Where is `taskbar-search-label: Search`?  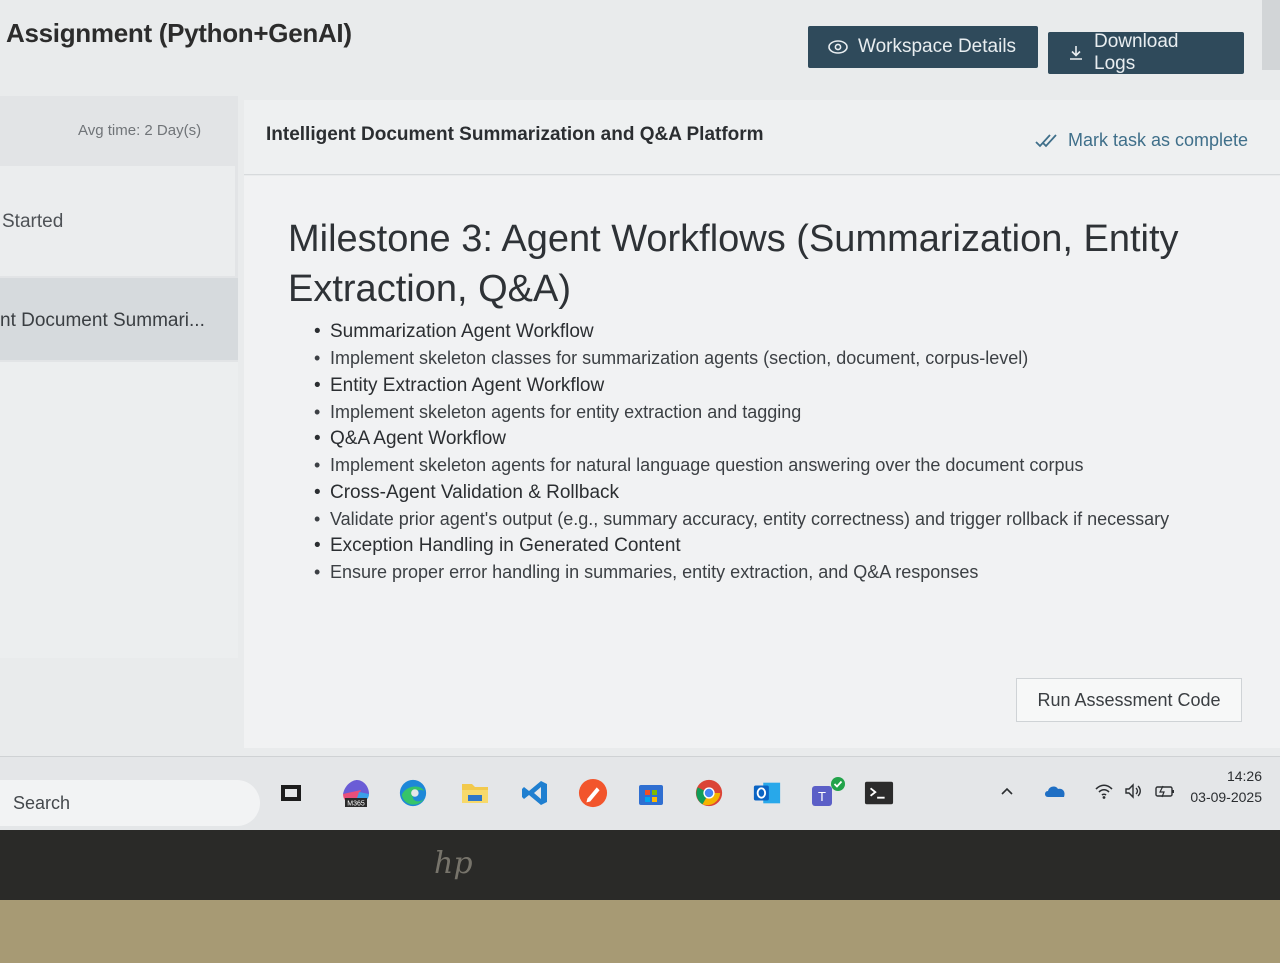
taskbar-search-label: Search is located at coordinates (42, 802).